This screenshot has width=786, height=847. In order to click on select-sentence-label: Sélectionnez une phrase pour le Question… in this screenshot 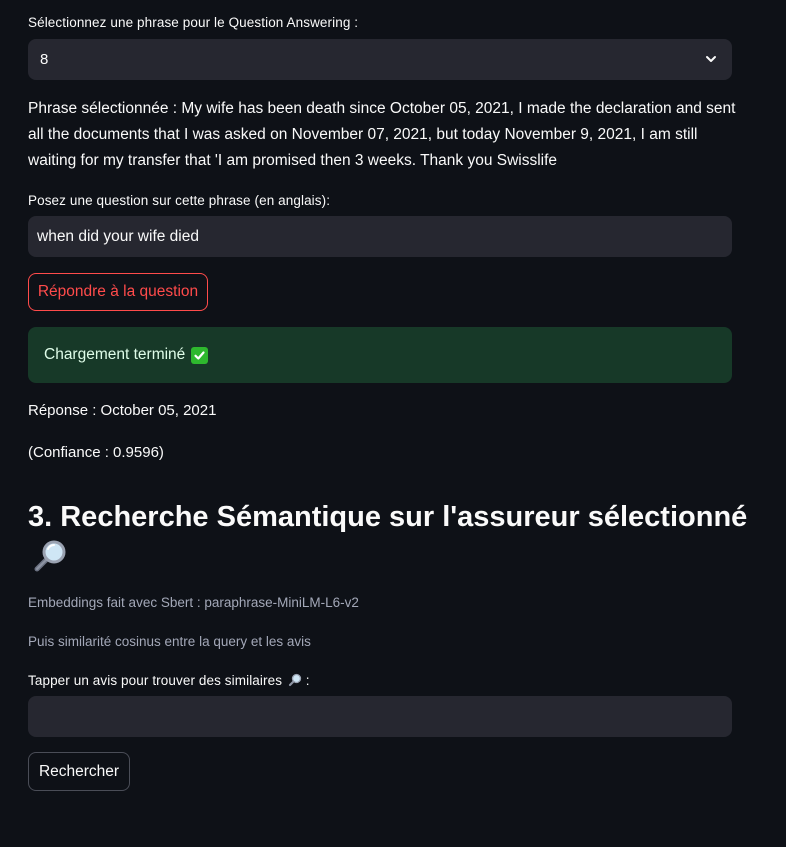, I will do `click(193, 22)`.